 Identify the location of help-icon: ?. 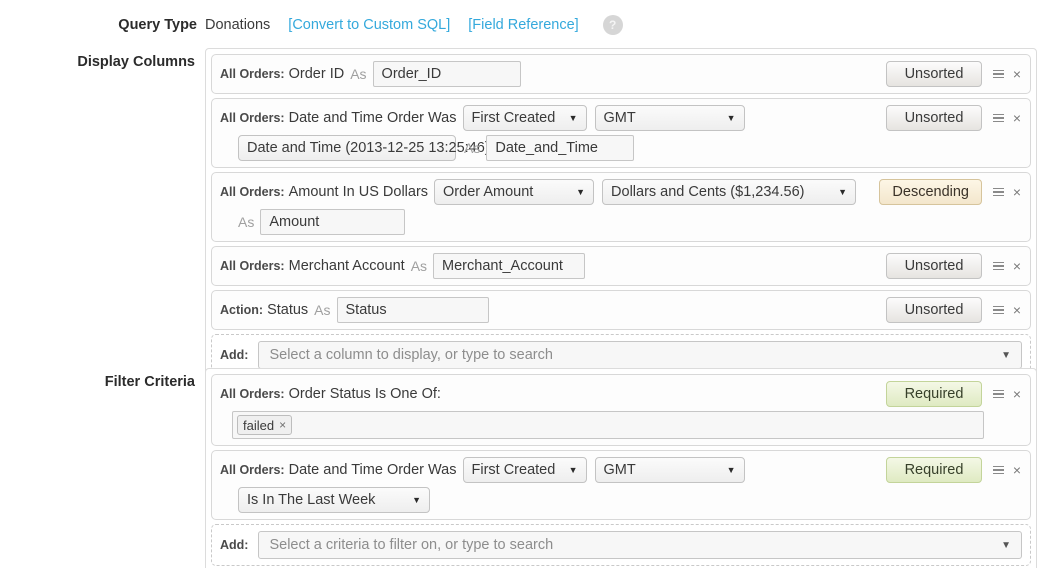
(612, 25).